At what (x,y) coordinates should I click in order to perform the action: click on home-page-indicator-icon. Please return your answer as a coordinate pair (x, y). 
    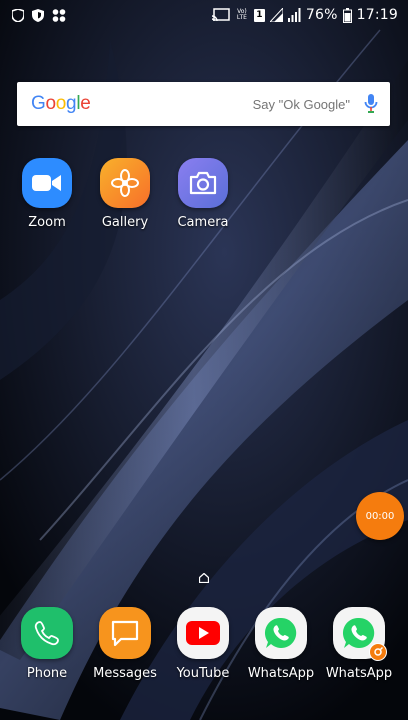
    Looking at the image, I should click on (204, 577).